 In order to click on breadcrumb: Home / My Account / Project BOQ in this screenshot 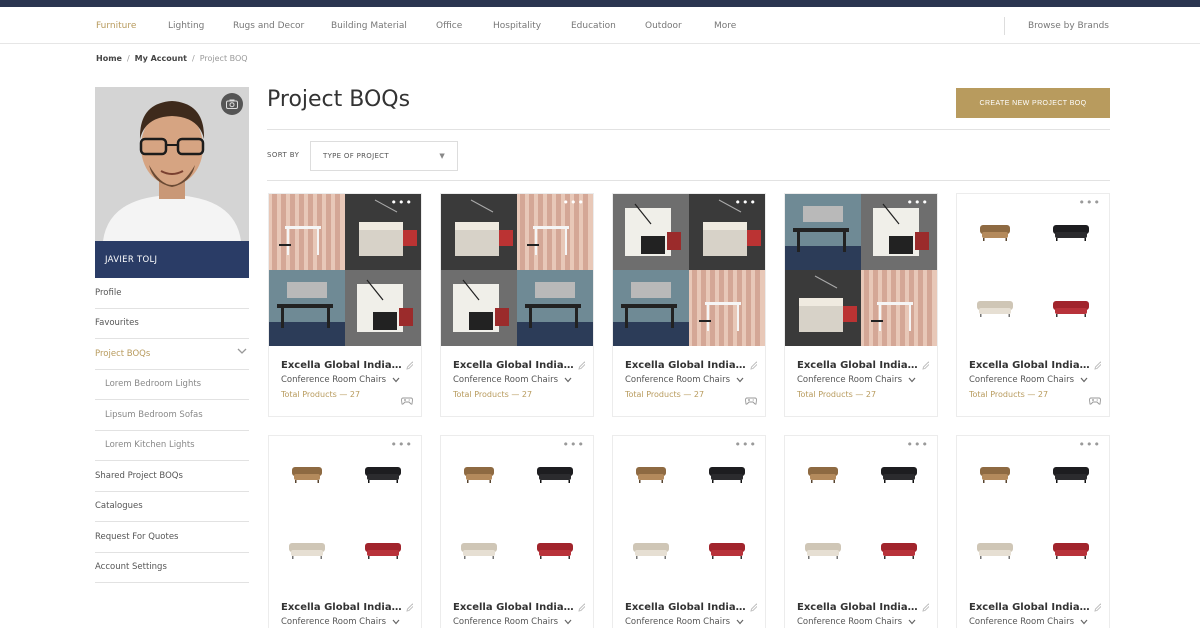, I will do `click(172, 58)`.